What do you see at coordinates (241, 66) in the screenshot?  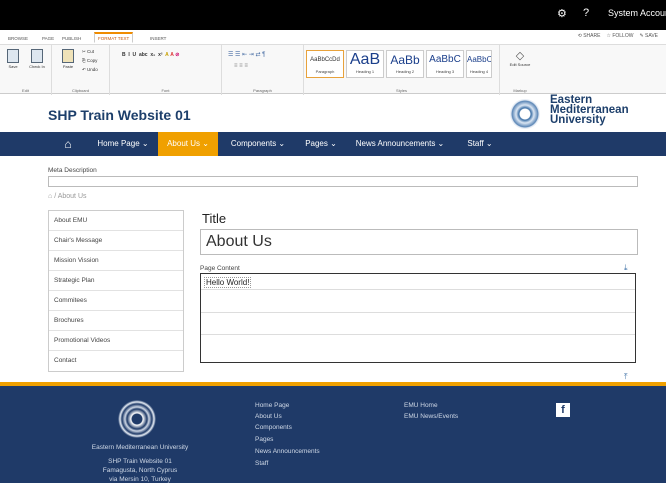 I see `paragraph-align-buttons: ≡ ≡ ≡` at bounding box center [241, 66].